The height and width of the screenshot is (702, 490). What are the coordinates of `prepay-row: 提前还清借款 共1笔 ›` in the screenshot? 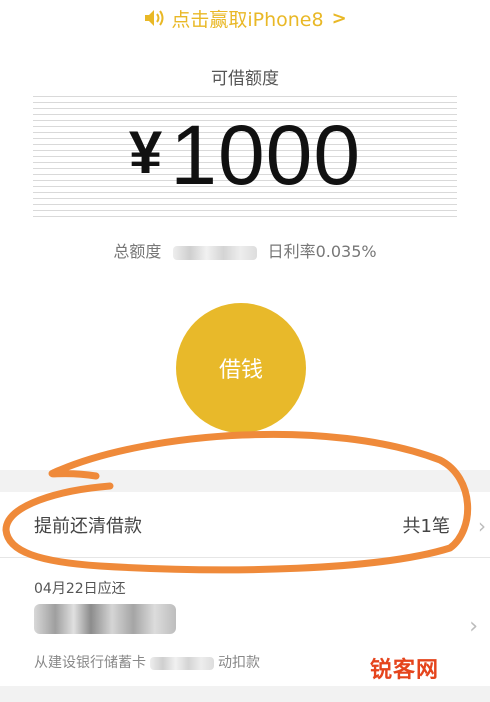 It's located at (245, 525).